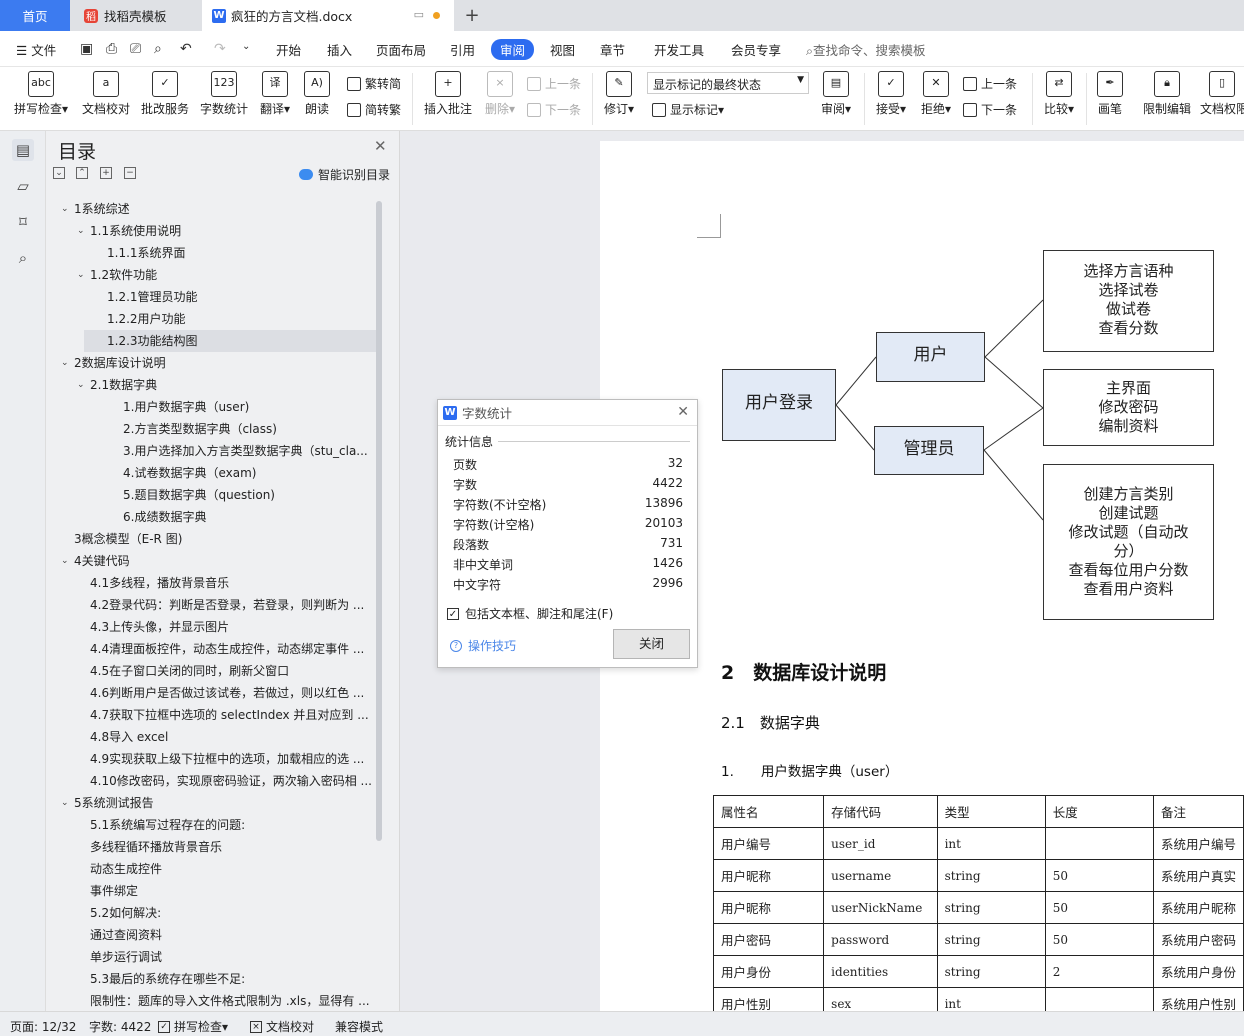 The height and width of the screenshot is (1036, 1244). Describe the element at coordinates (448, 94) in the screenshot. I see `insert-comment-button: + 插入批注` at that location.